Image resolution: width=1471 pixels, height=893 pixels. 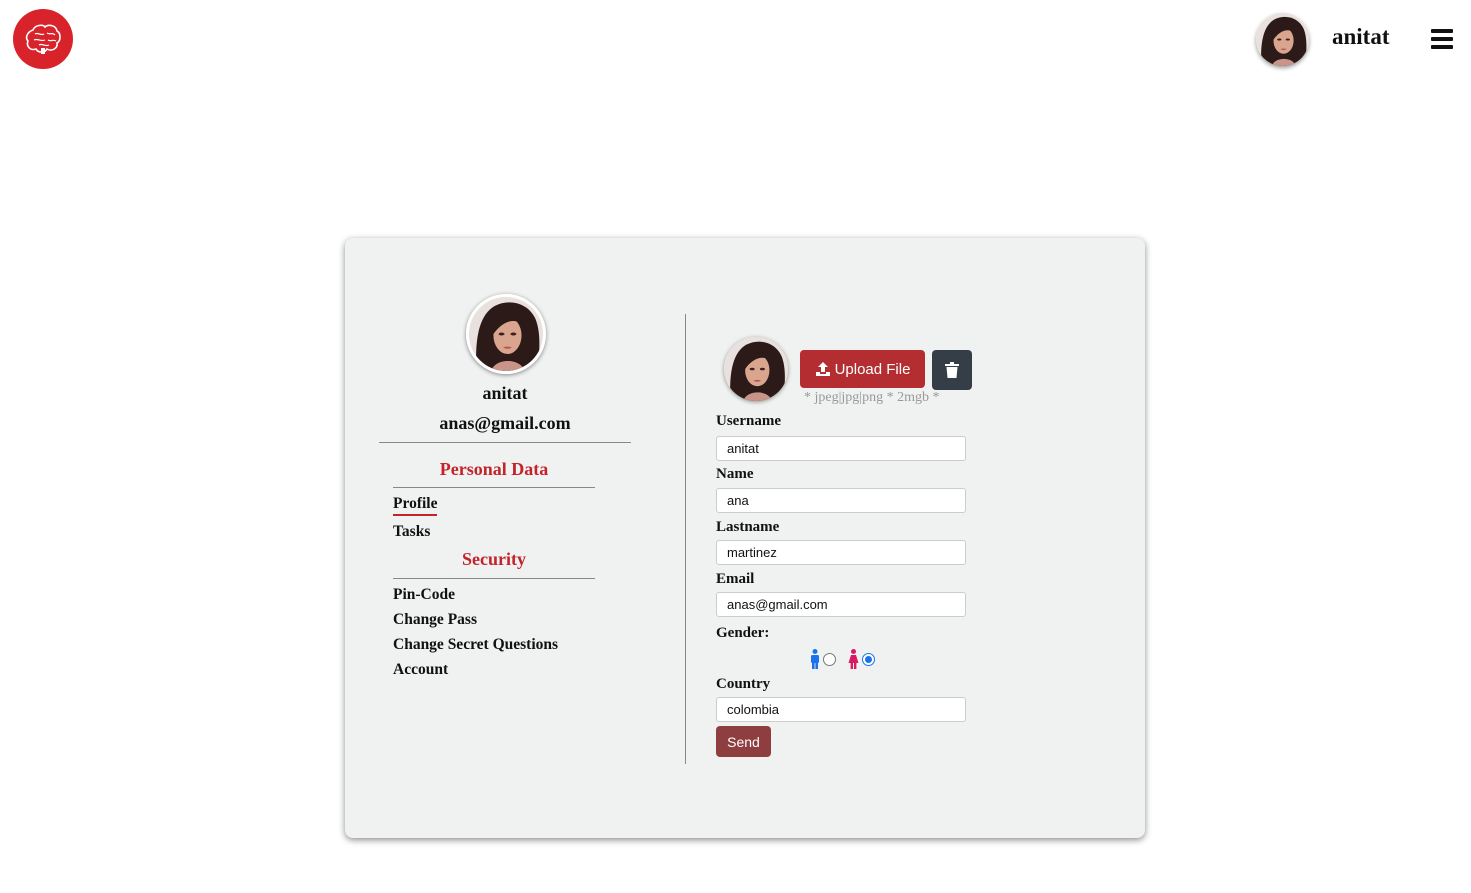 I want to click on sidebar-item-change-secret-questions: Change Secret Questions, so click(x=475, y=645).